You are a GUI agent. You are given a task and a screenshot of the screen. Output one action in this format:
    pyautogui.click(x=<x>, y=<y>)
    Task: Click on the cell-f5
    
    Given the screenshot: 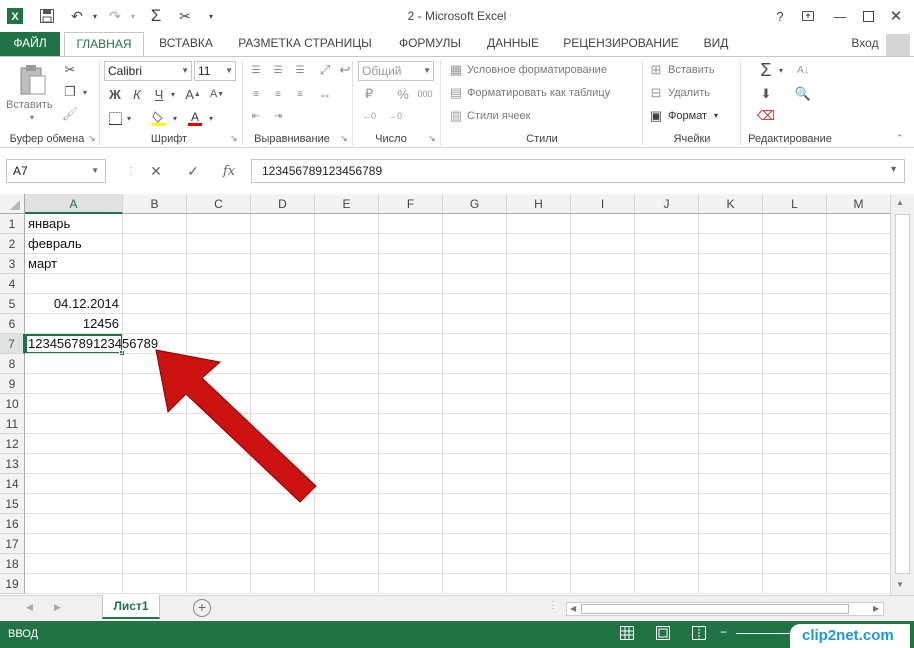 What is the action you would take?
    pyautogui.click(x=411, y=304)
    